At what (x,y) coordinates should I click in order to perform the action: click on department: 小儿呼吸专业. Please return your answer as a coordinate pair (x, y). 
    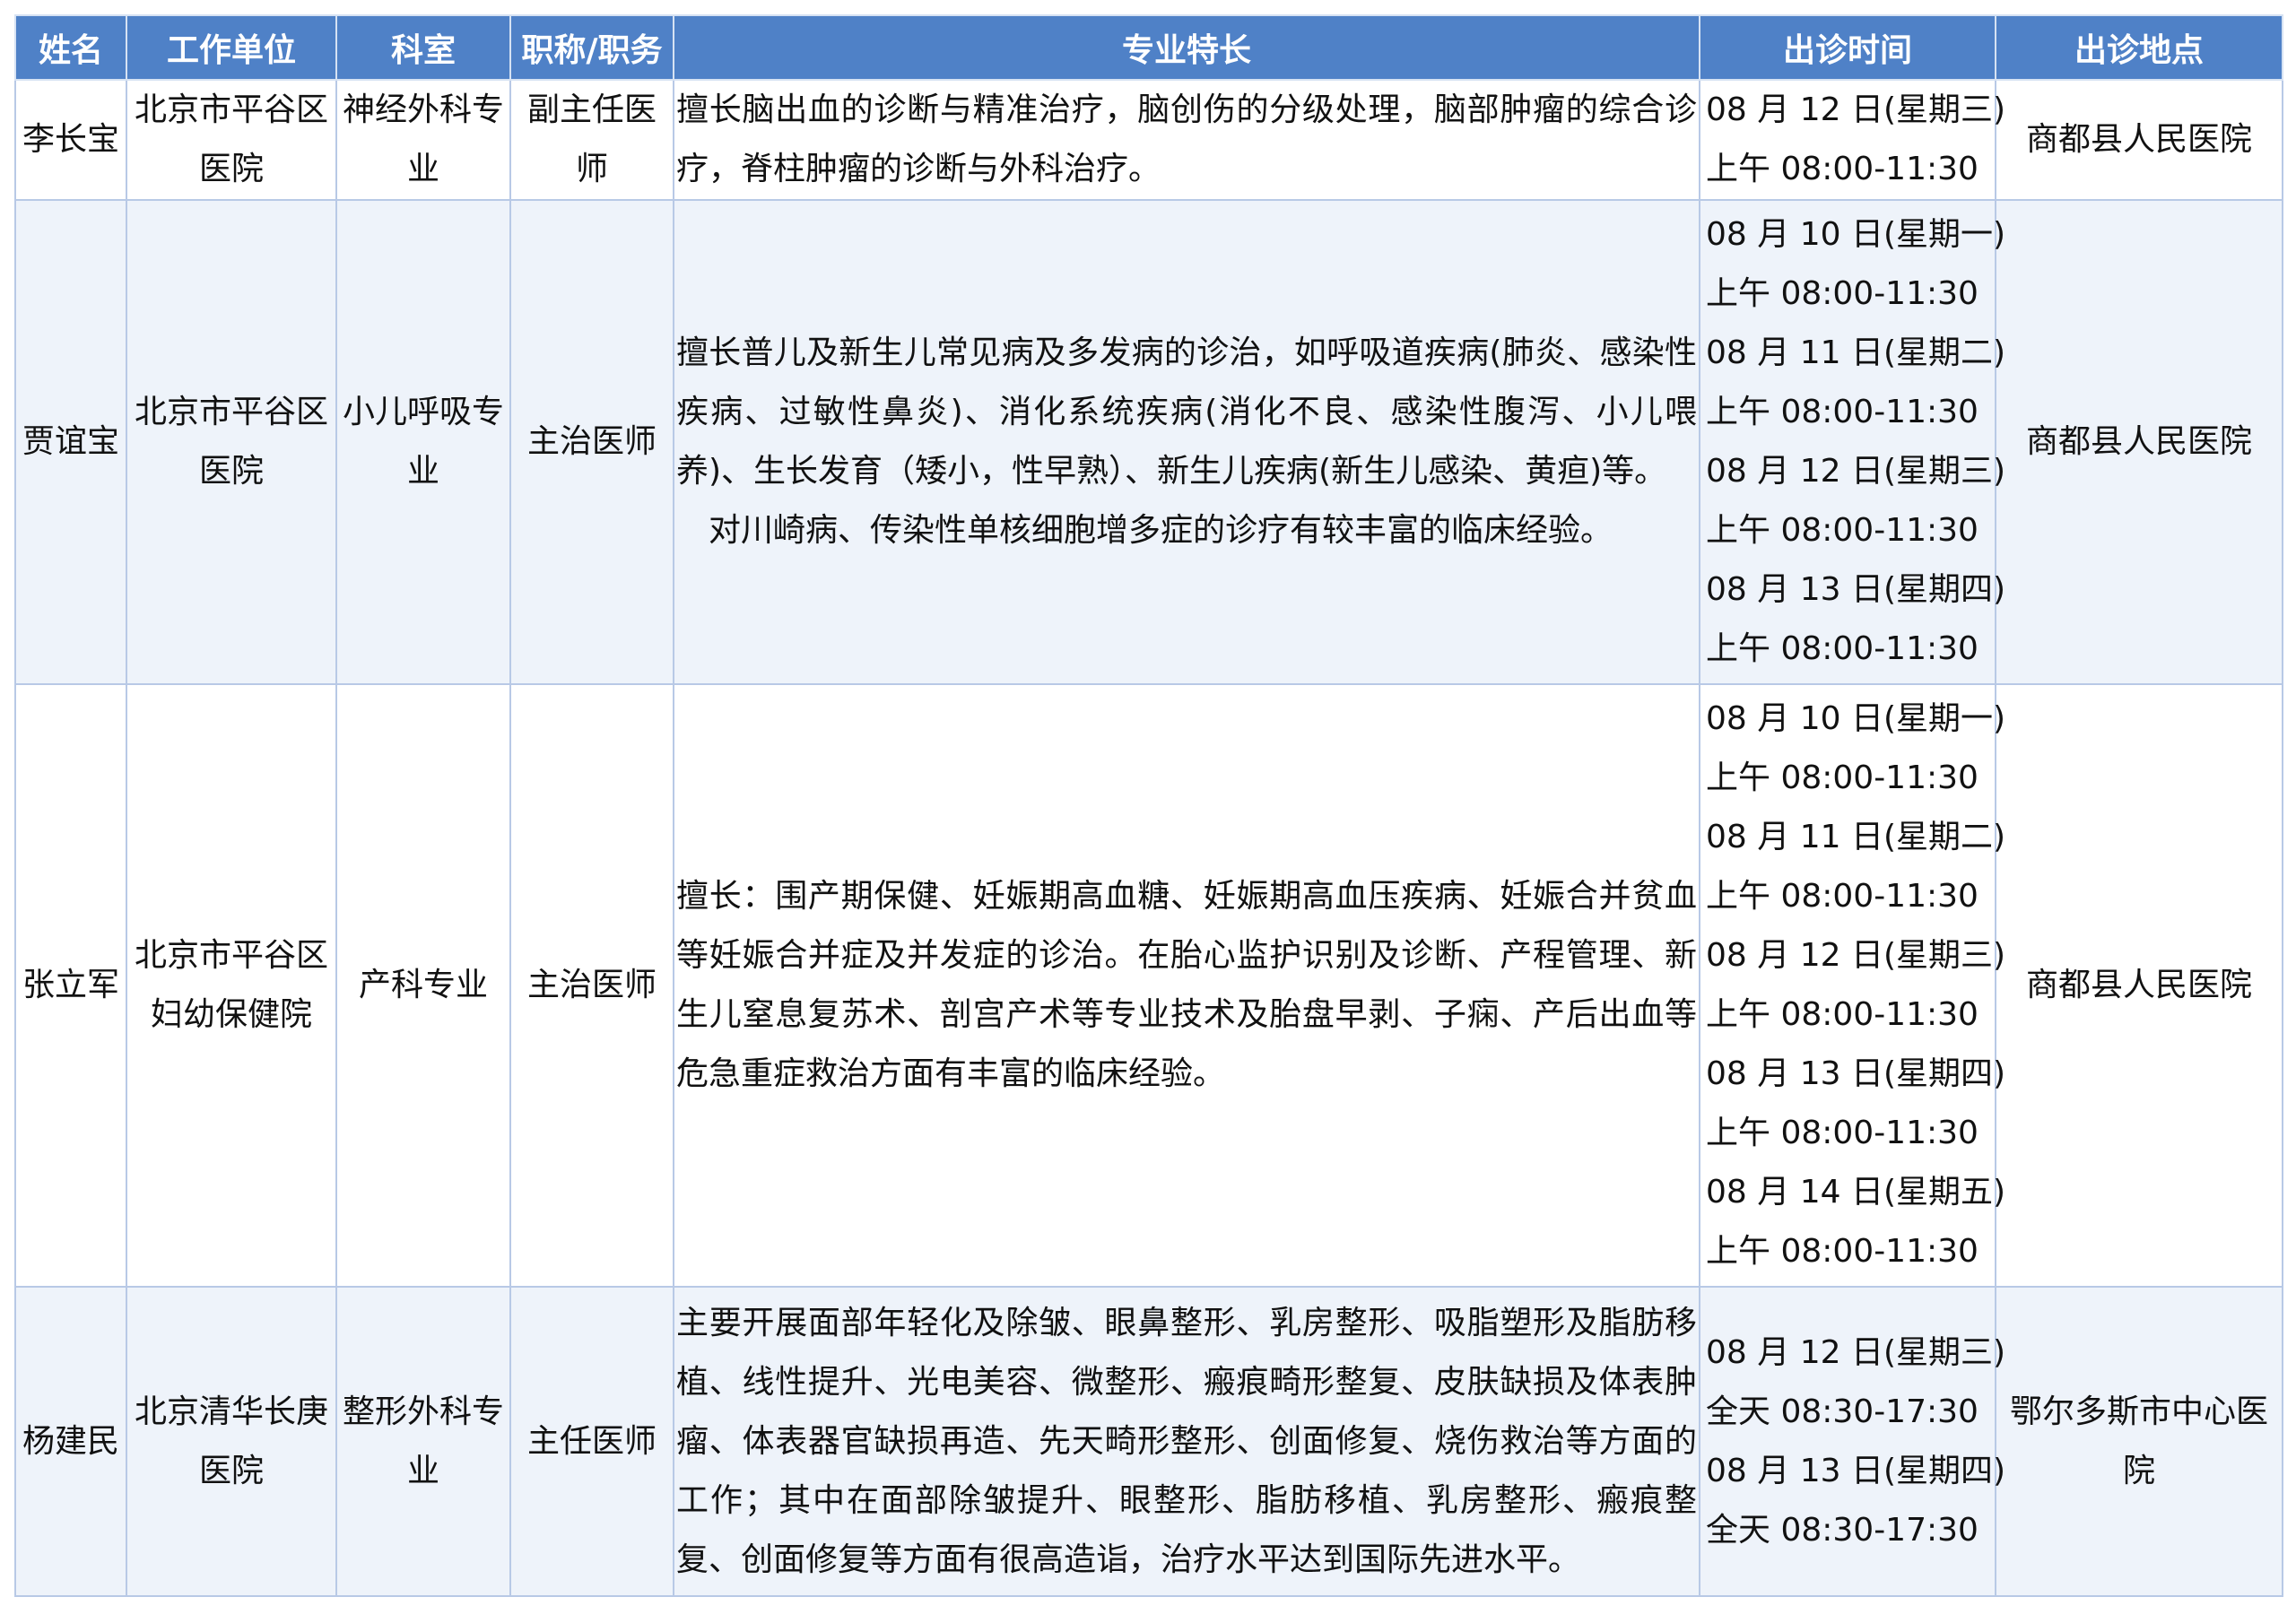
    Looking at the image, I should click on (423, 442).